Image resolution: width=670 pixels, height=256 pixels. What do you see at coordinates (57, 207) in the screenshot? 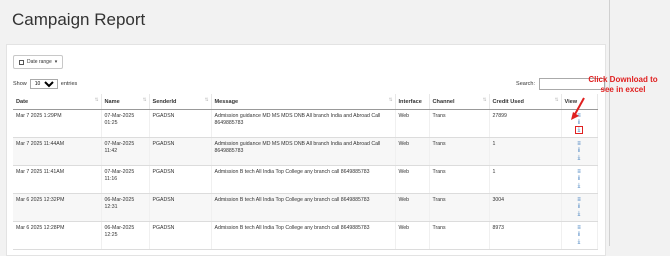
I see `cell-date: Mar 6 2025 12:32PM` at bounding box center [57, 207].